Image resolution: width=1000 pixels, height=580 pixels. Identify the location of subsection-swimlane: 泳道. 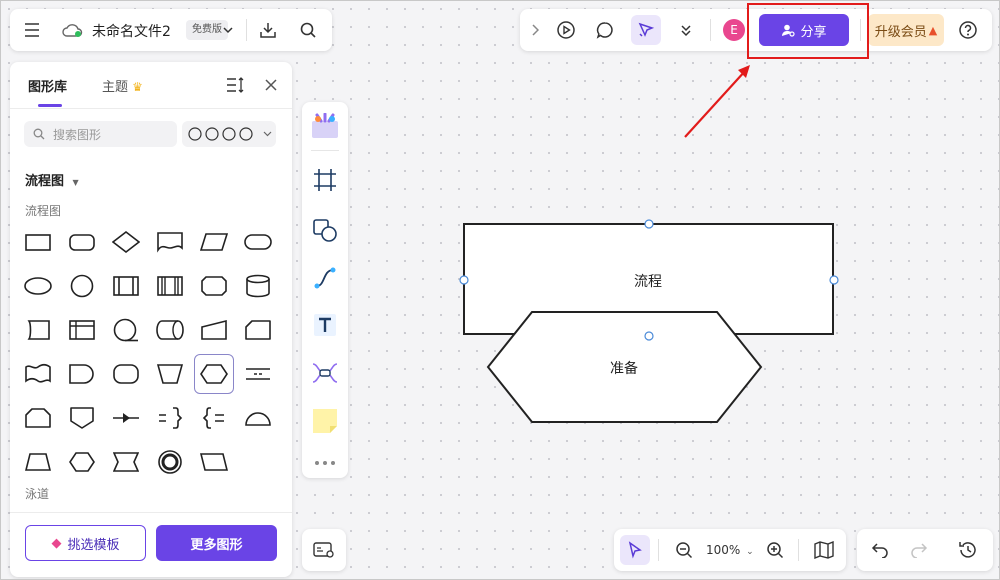
(37, 494).